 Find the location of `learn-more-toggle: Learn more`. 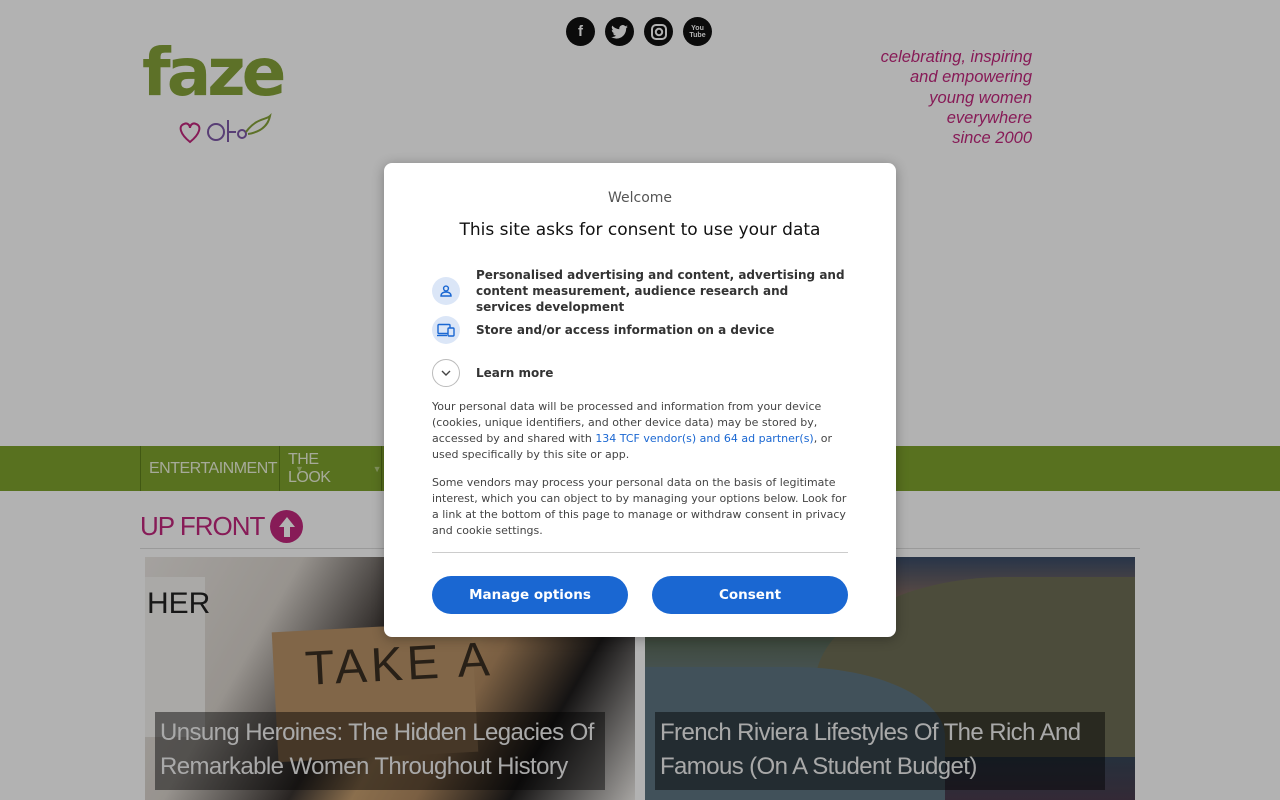

learn-more-toggle: Learn more is located at coordinates (639, 373).